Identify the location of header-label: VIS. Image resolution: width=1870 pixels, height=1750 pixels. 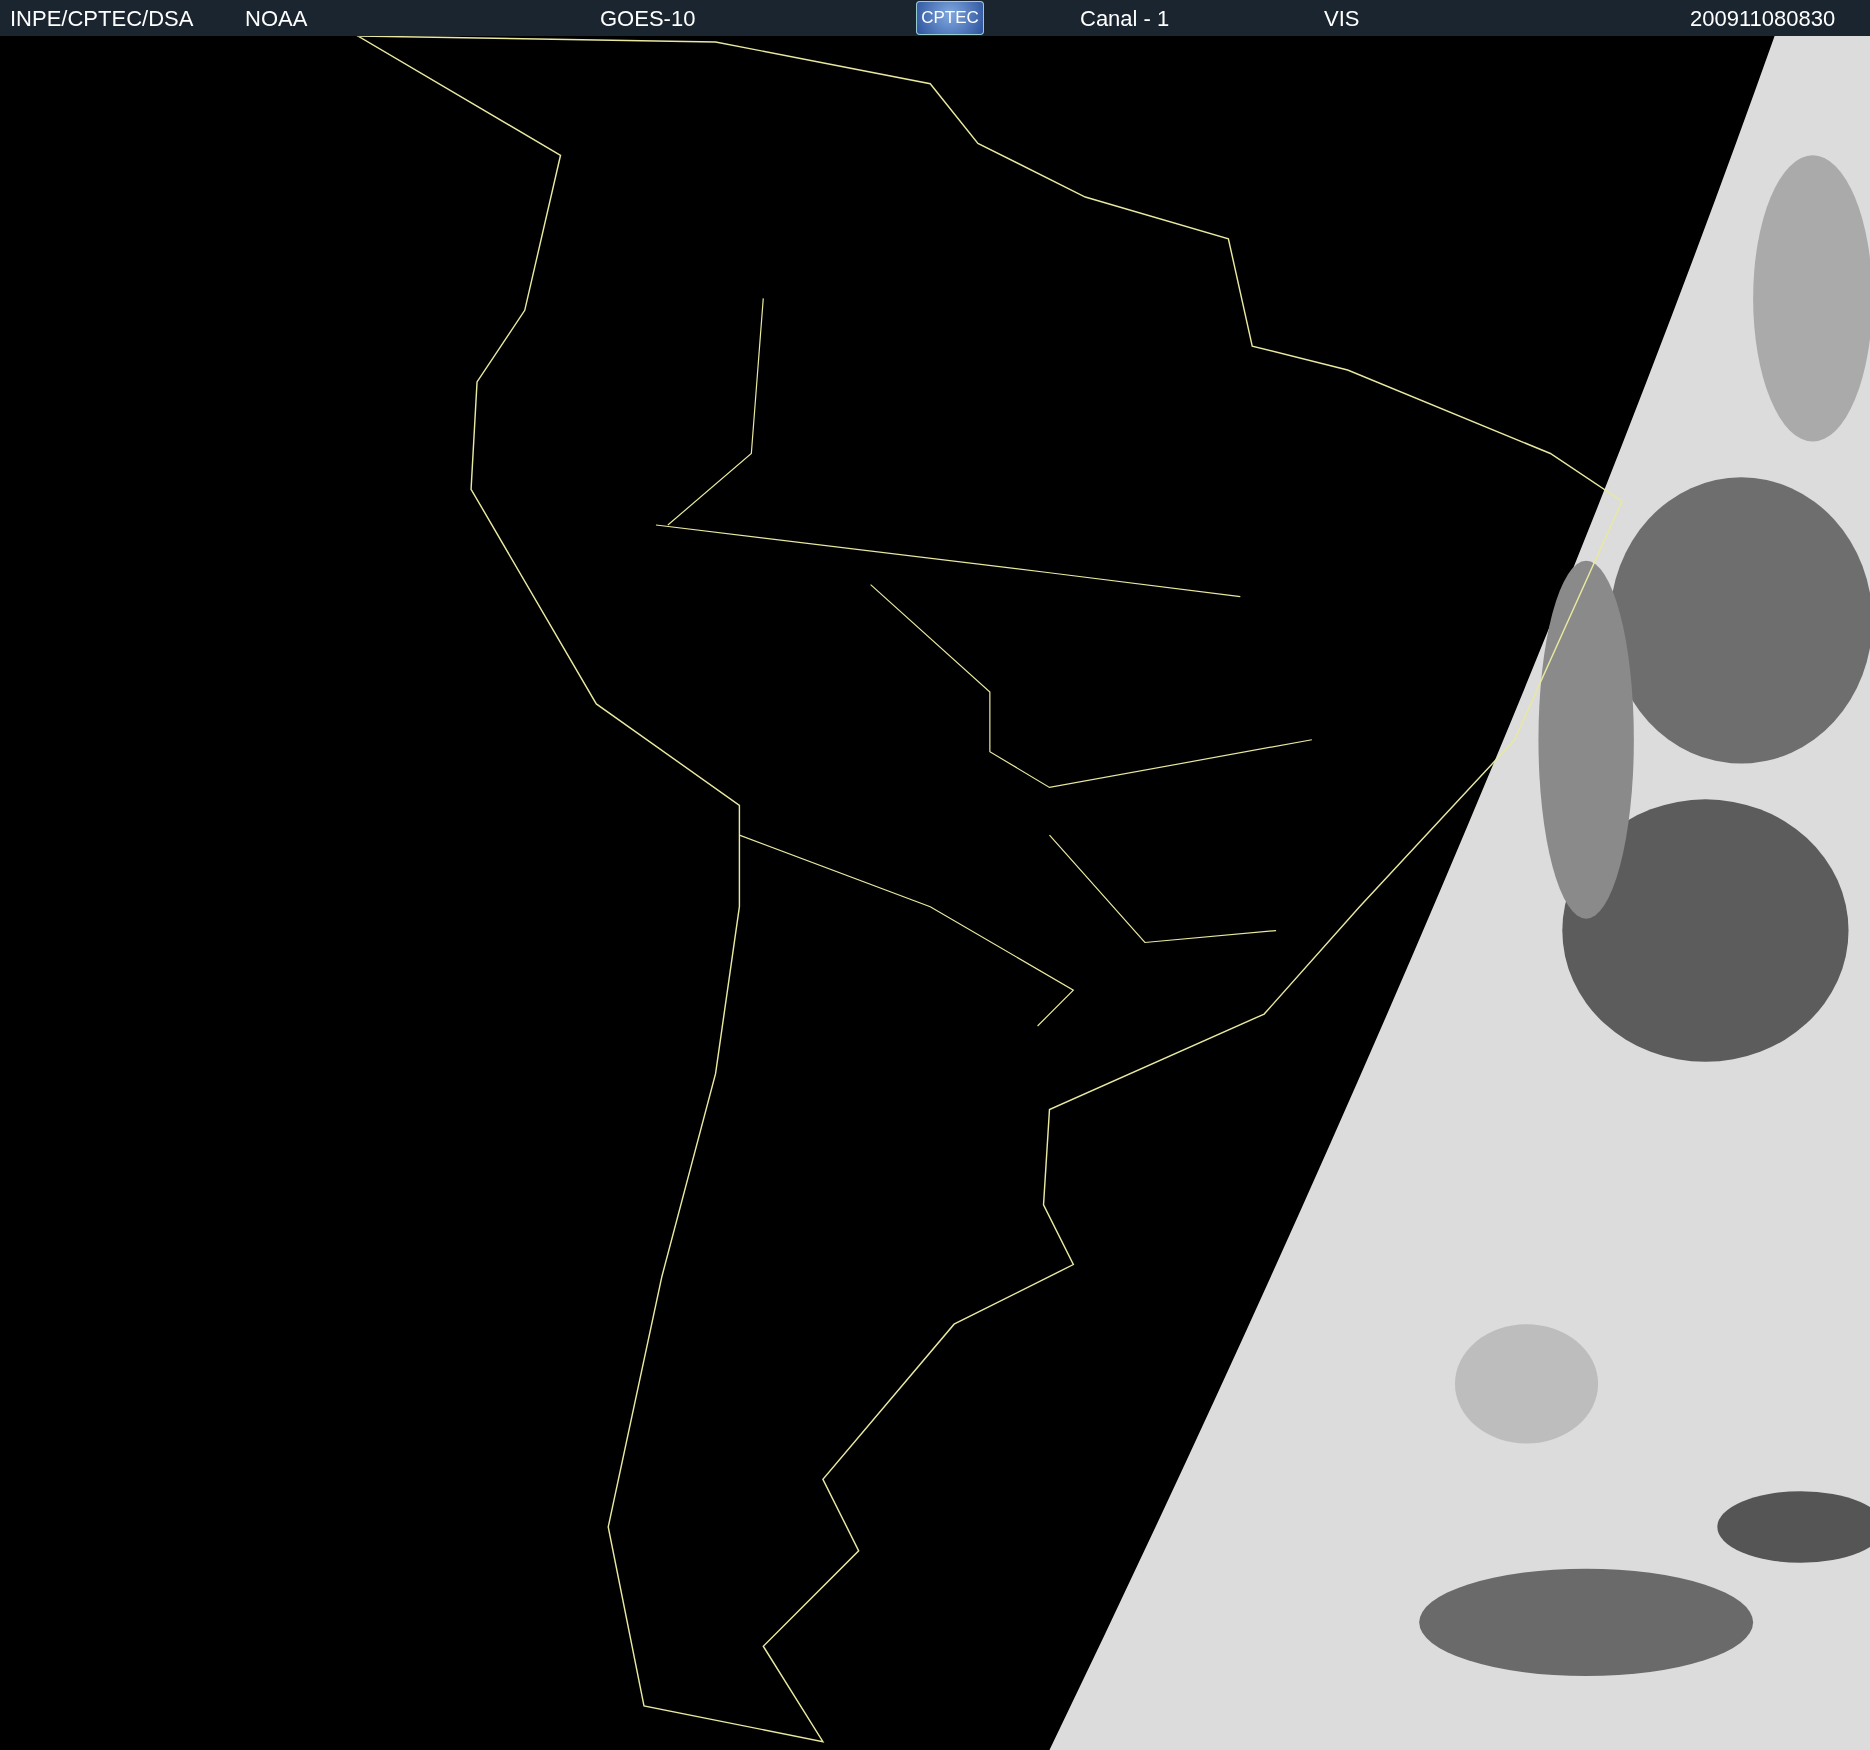
(1342, 19).